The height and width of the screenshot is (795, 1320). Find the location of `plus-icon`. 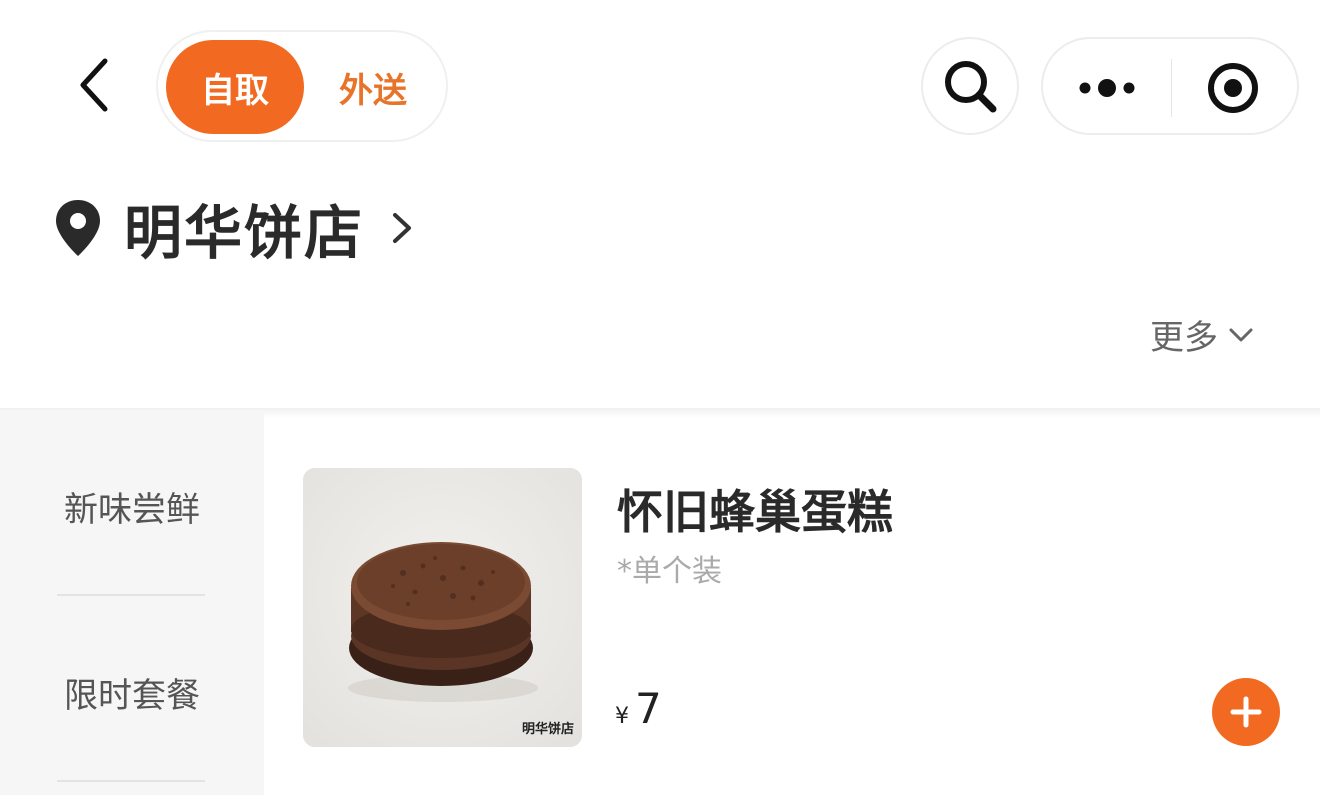

plus-icon is located at coordinates (1246, 712).